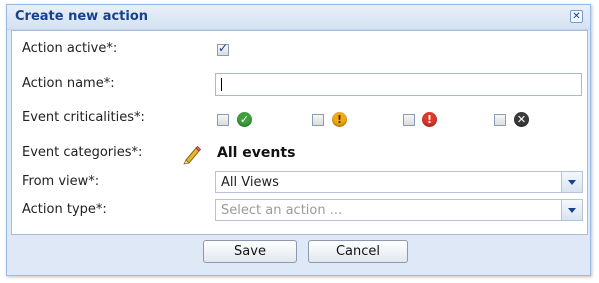 The image size is (599, 283). What do you see at coordinates (68, 83) in the screenshot?
I see `action-name-label: Action name*:` at bounding box center [68, 83].